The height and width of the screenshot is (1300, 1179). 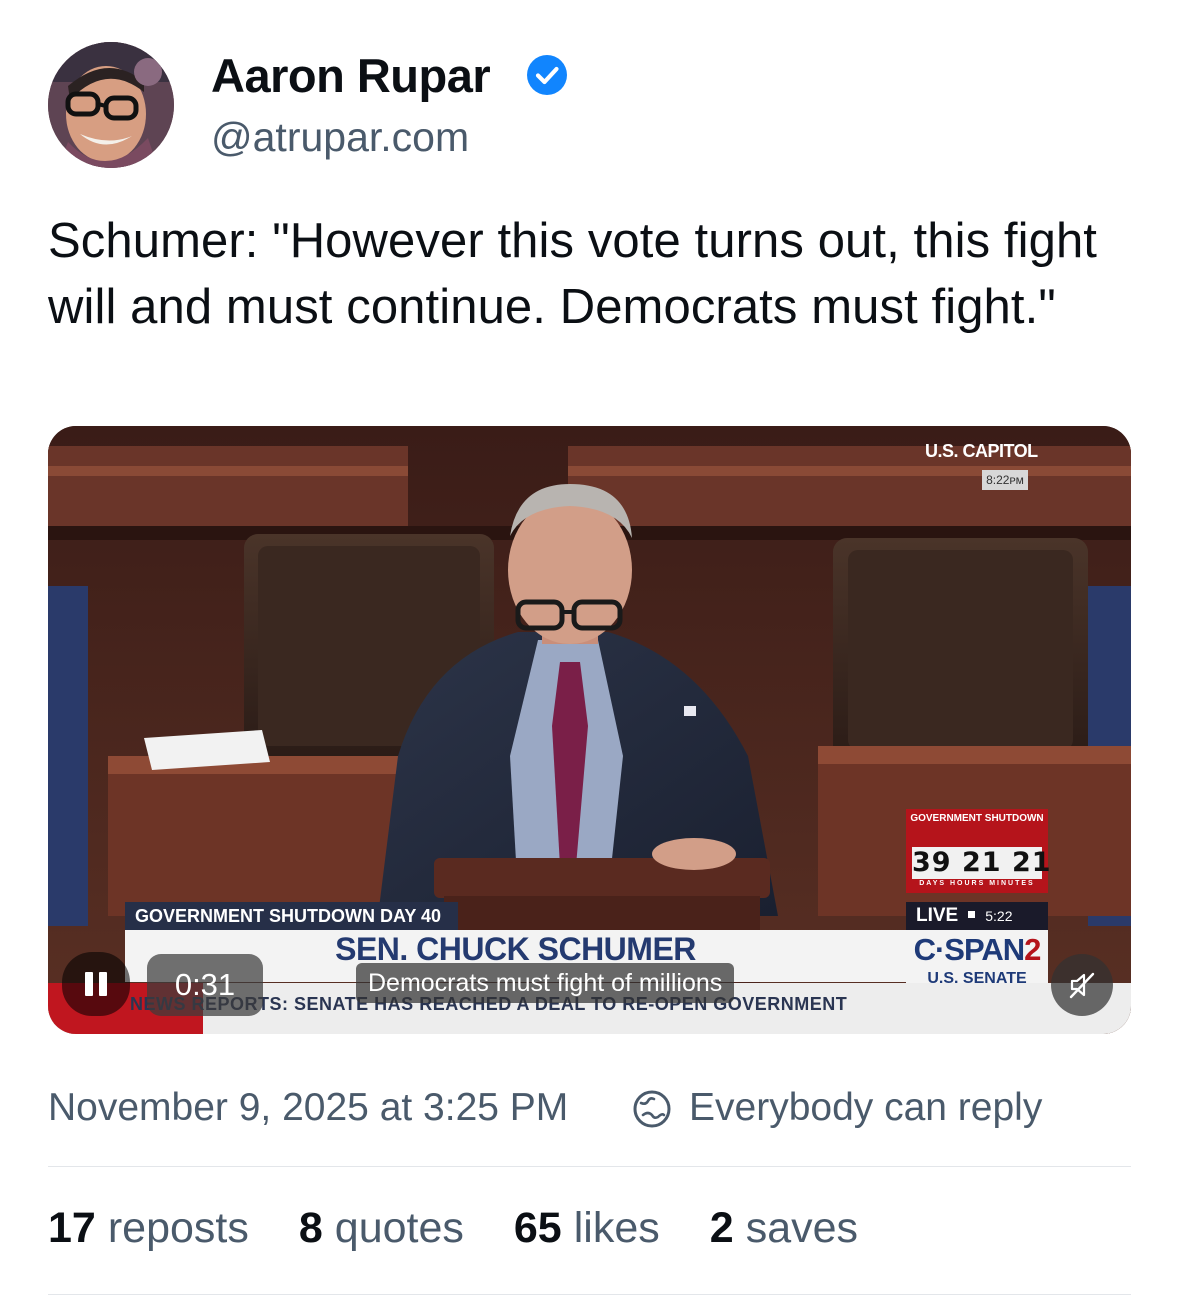 What do you see at coordinates (969, 949) in the screenshot?
I see `network-name: C·SPAN` at bounding box center [969, 949].